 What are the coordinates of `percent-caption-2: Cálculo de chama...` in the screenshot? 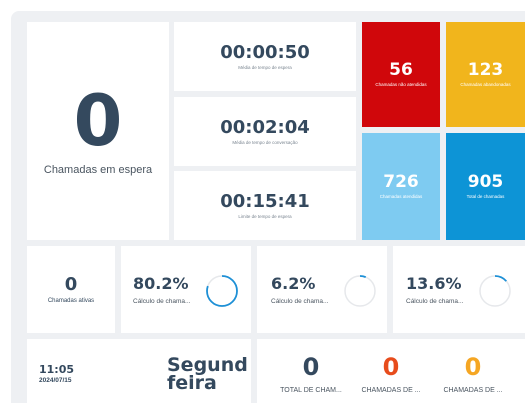 It's located at (300, 301).